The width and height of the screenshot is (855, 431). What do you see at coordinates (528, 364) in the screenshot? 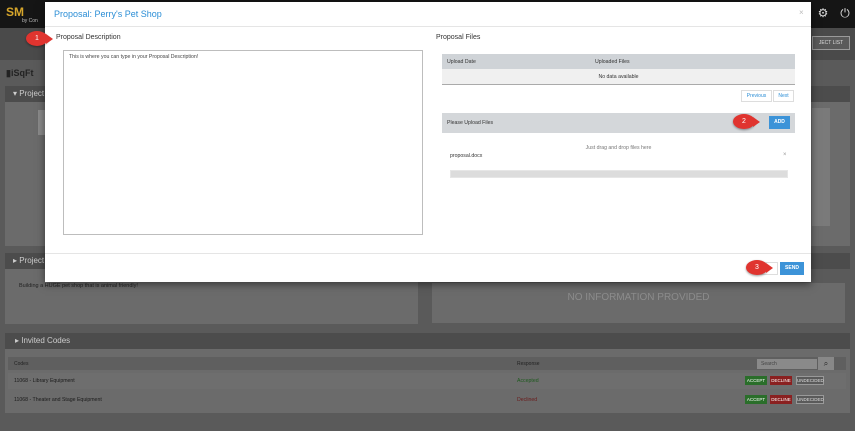
I see `col-response: Response` at bounding box center [528, 364].